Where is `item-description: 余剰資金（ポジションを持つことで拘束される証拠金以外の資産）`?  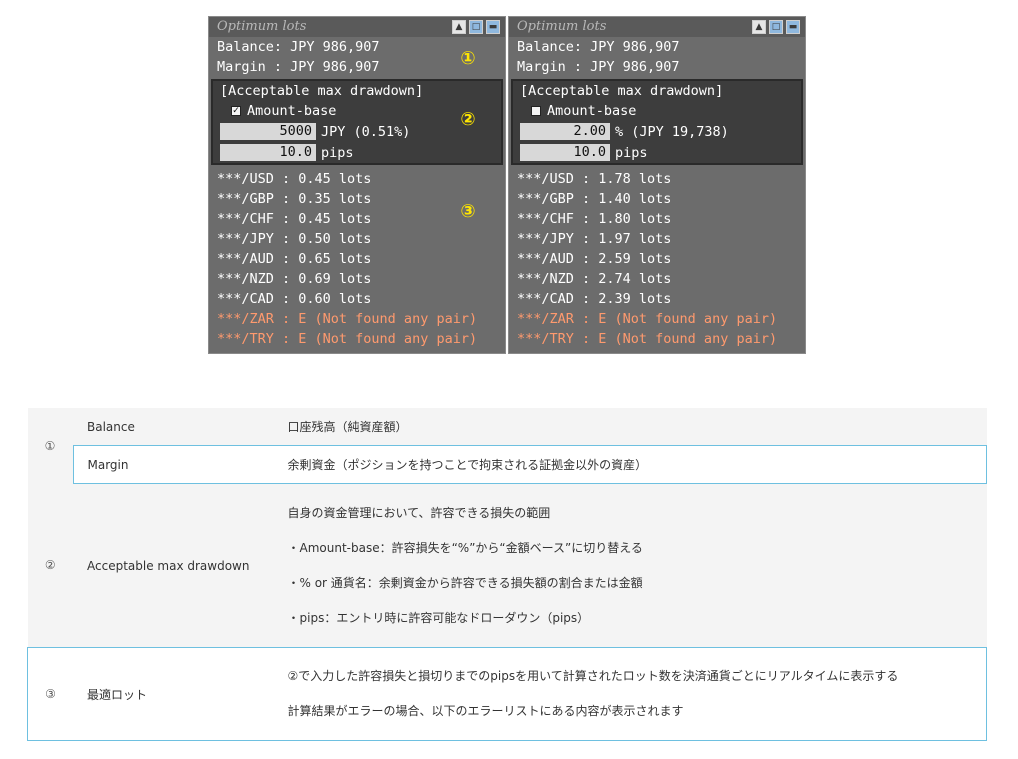 item-description: 余剰資金（ポジションを持つことで拘束される証拠金以外の資産） is located at coordinates (637, 464).